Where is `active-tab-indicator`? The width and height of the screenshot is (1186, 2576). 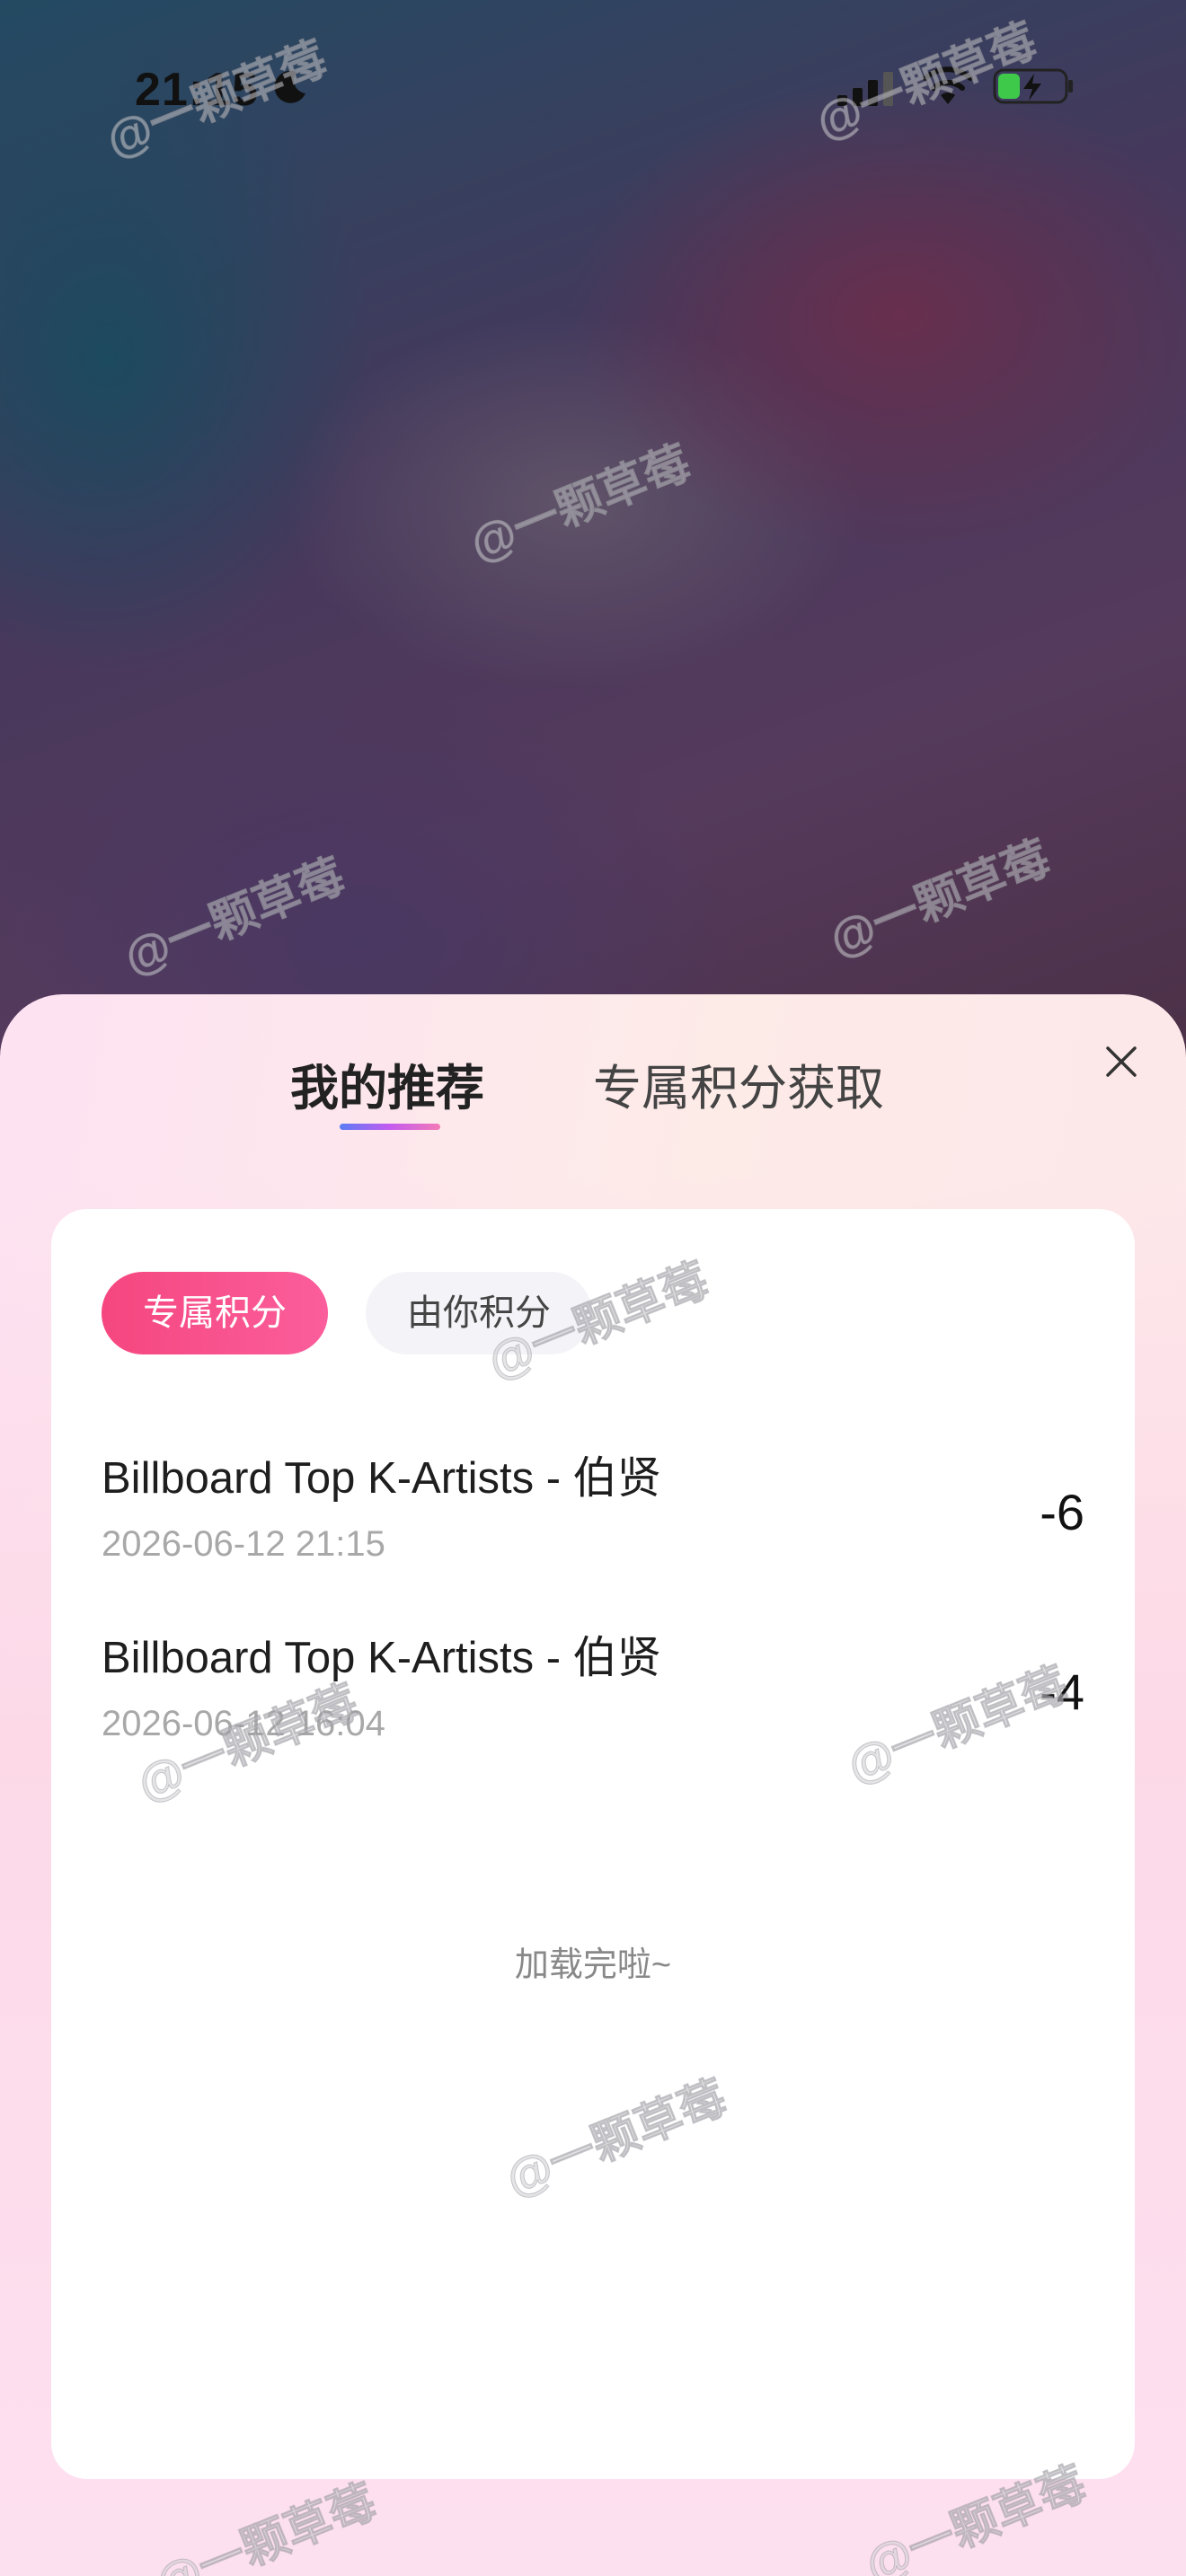
active-tab-indicator is located at coordinates (390, 1127).